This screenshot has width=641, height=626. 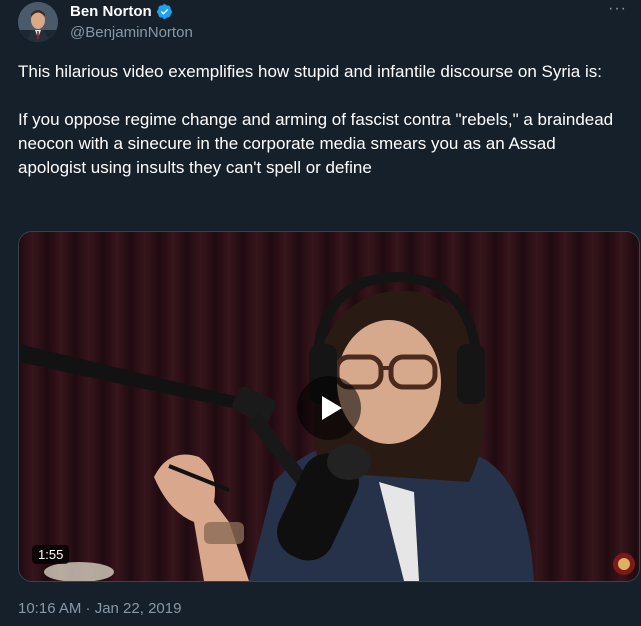 I want to click on author-name: Ben Norton, so click(x=111, y=11).